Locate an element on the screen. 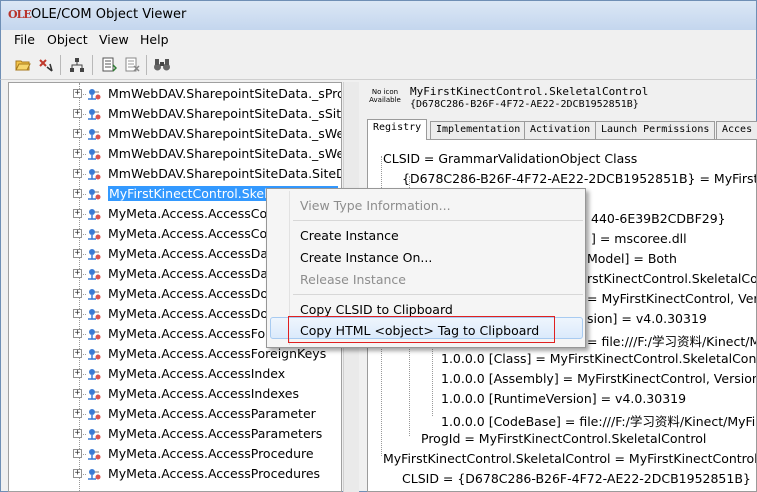 The image size is (757, 492). registry-row: rstKinectControl.SkeletalCont is located at coordinates (671, 278).